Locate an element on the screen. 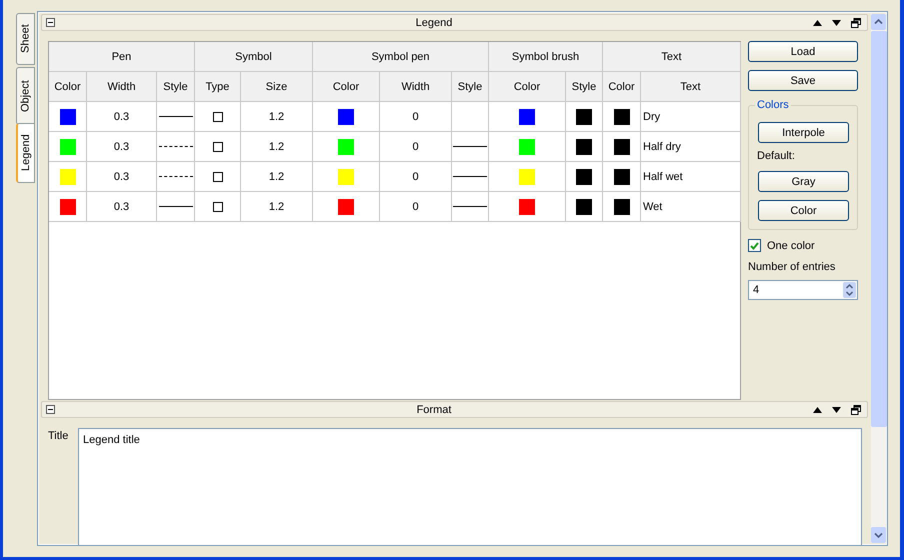 The width and height of the screenshot is (904, 560). side-tab: Legend is located at coordinates (25, 153).